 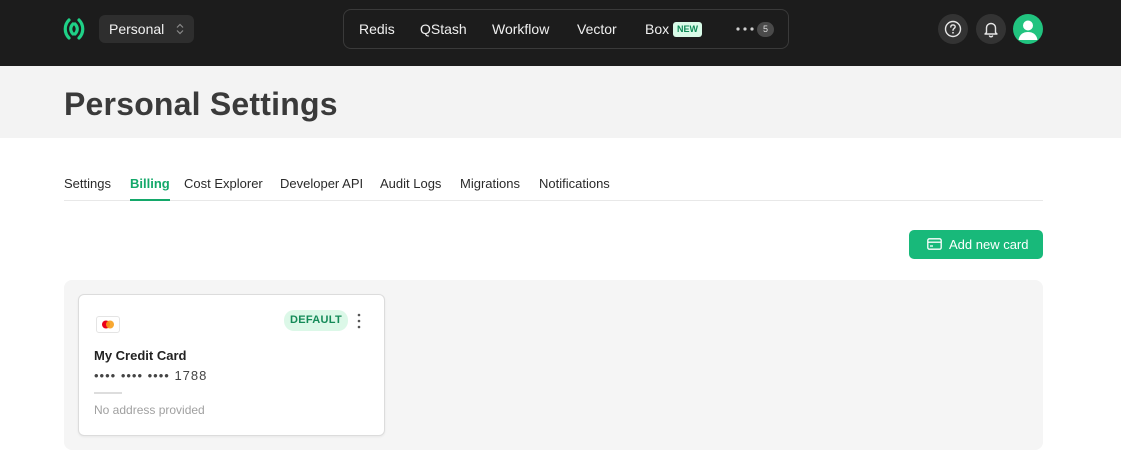 What do you see at coordinates (490, 188) in the screenshot?
I see `tab-migrations: Migrations` at bounding box center [490, 188].